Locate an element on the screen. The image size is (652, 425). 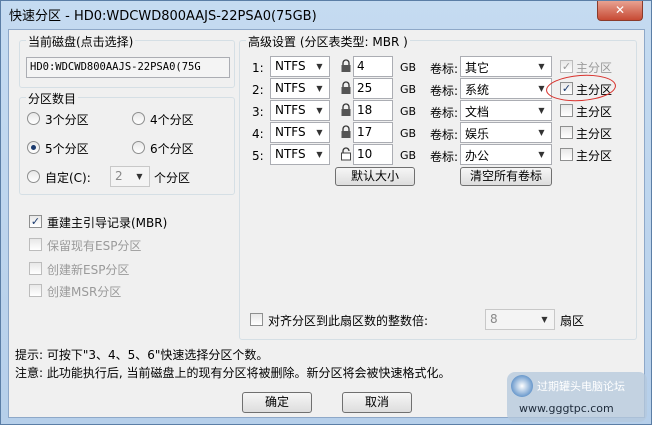
create-esp-checkbox is located at coordinates (35, 268).